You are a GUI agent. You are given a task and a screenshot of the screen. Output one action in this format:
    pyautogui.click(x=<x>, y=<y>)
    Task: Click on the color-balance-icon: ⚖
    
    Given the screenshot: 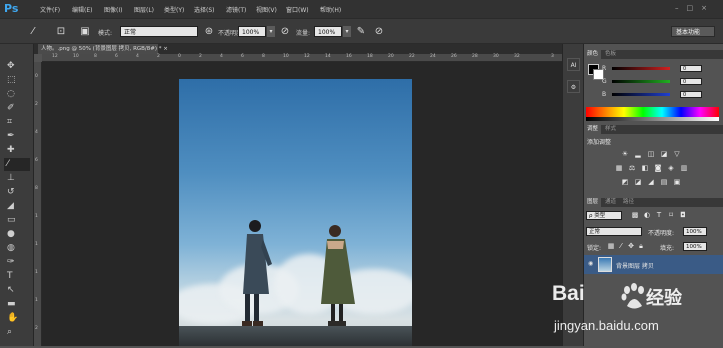 What is the action you would take?
    pyautogui.click(x=632, y=168)
    